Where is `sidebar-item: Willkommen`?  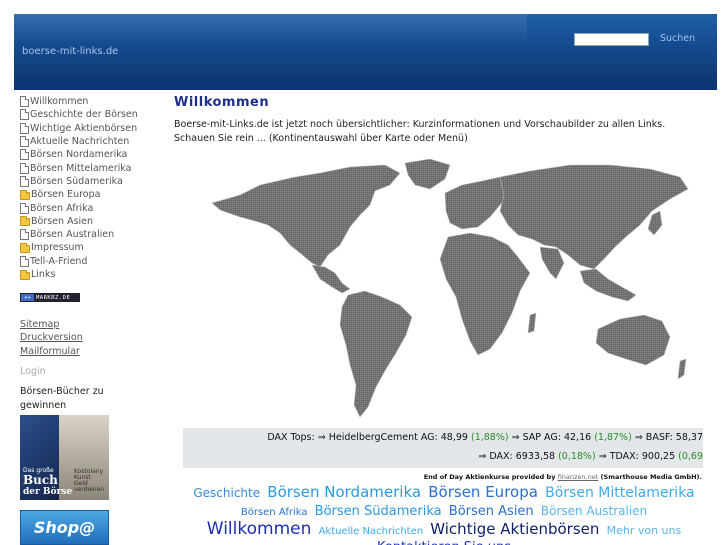
sidebar-item: Willkommen is located at coordinates (90, 101).